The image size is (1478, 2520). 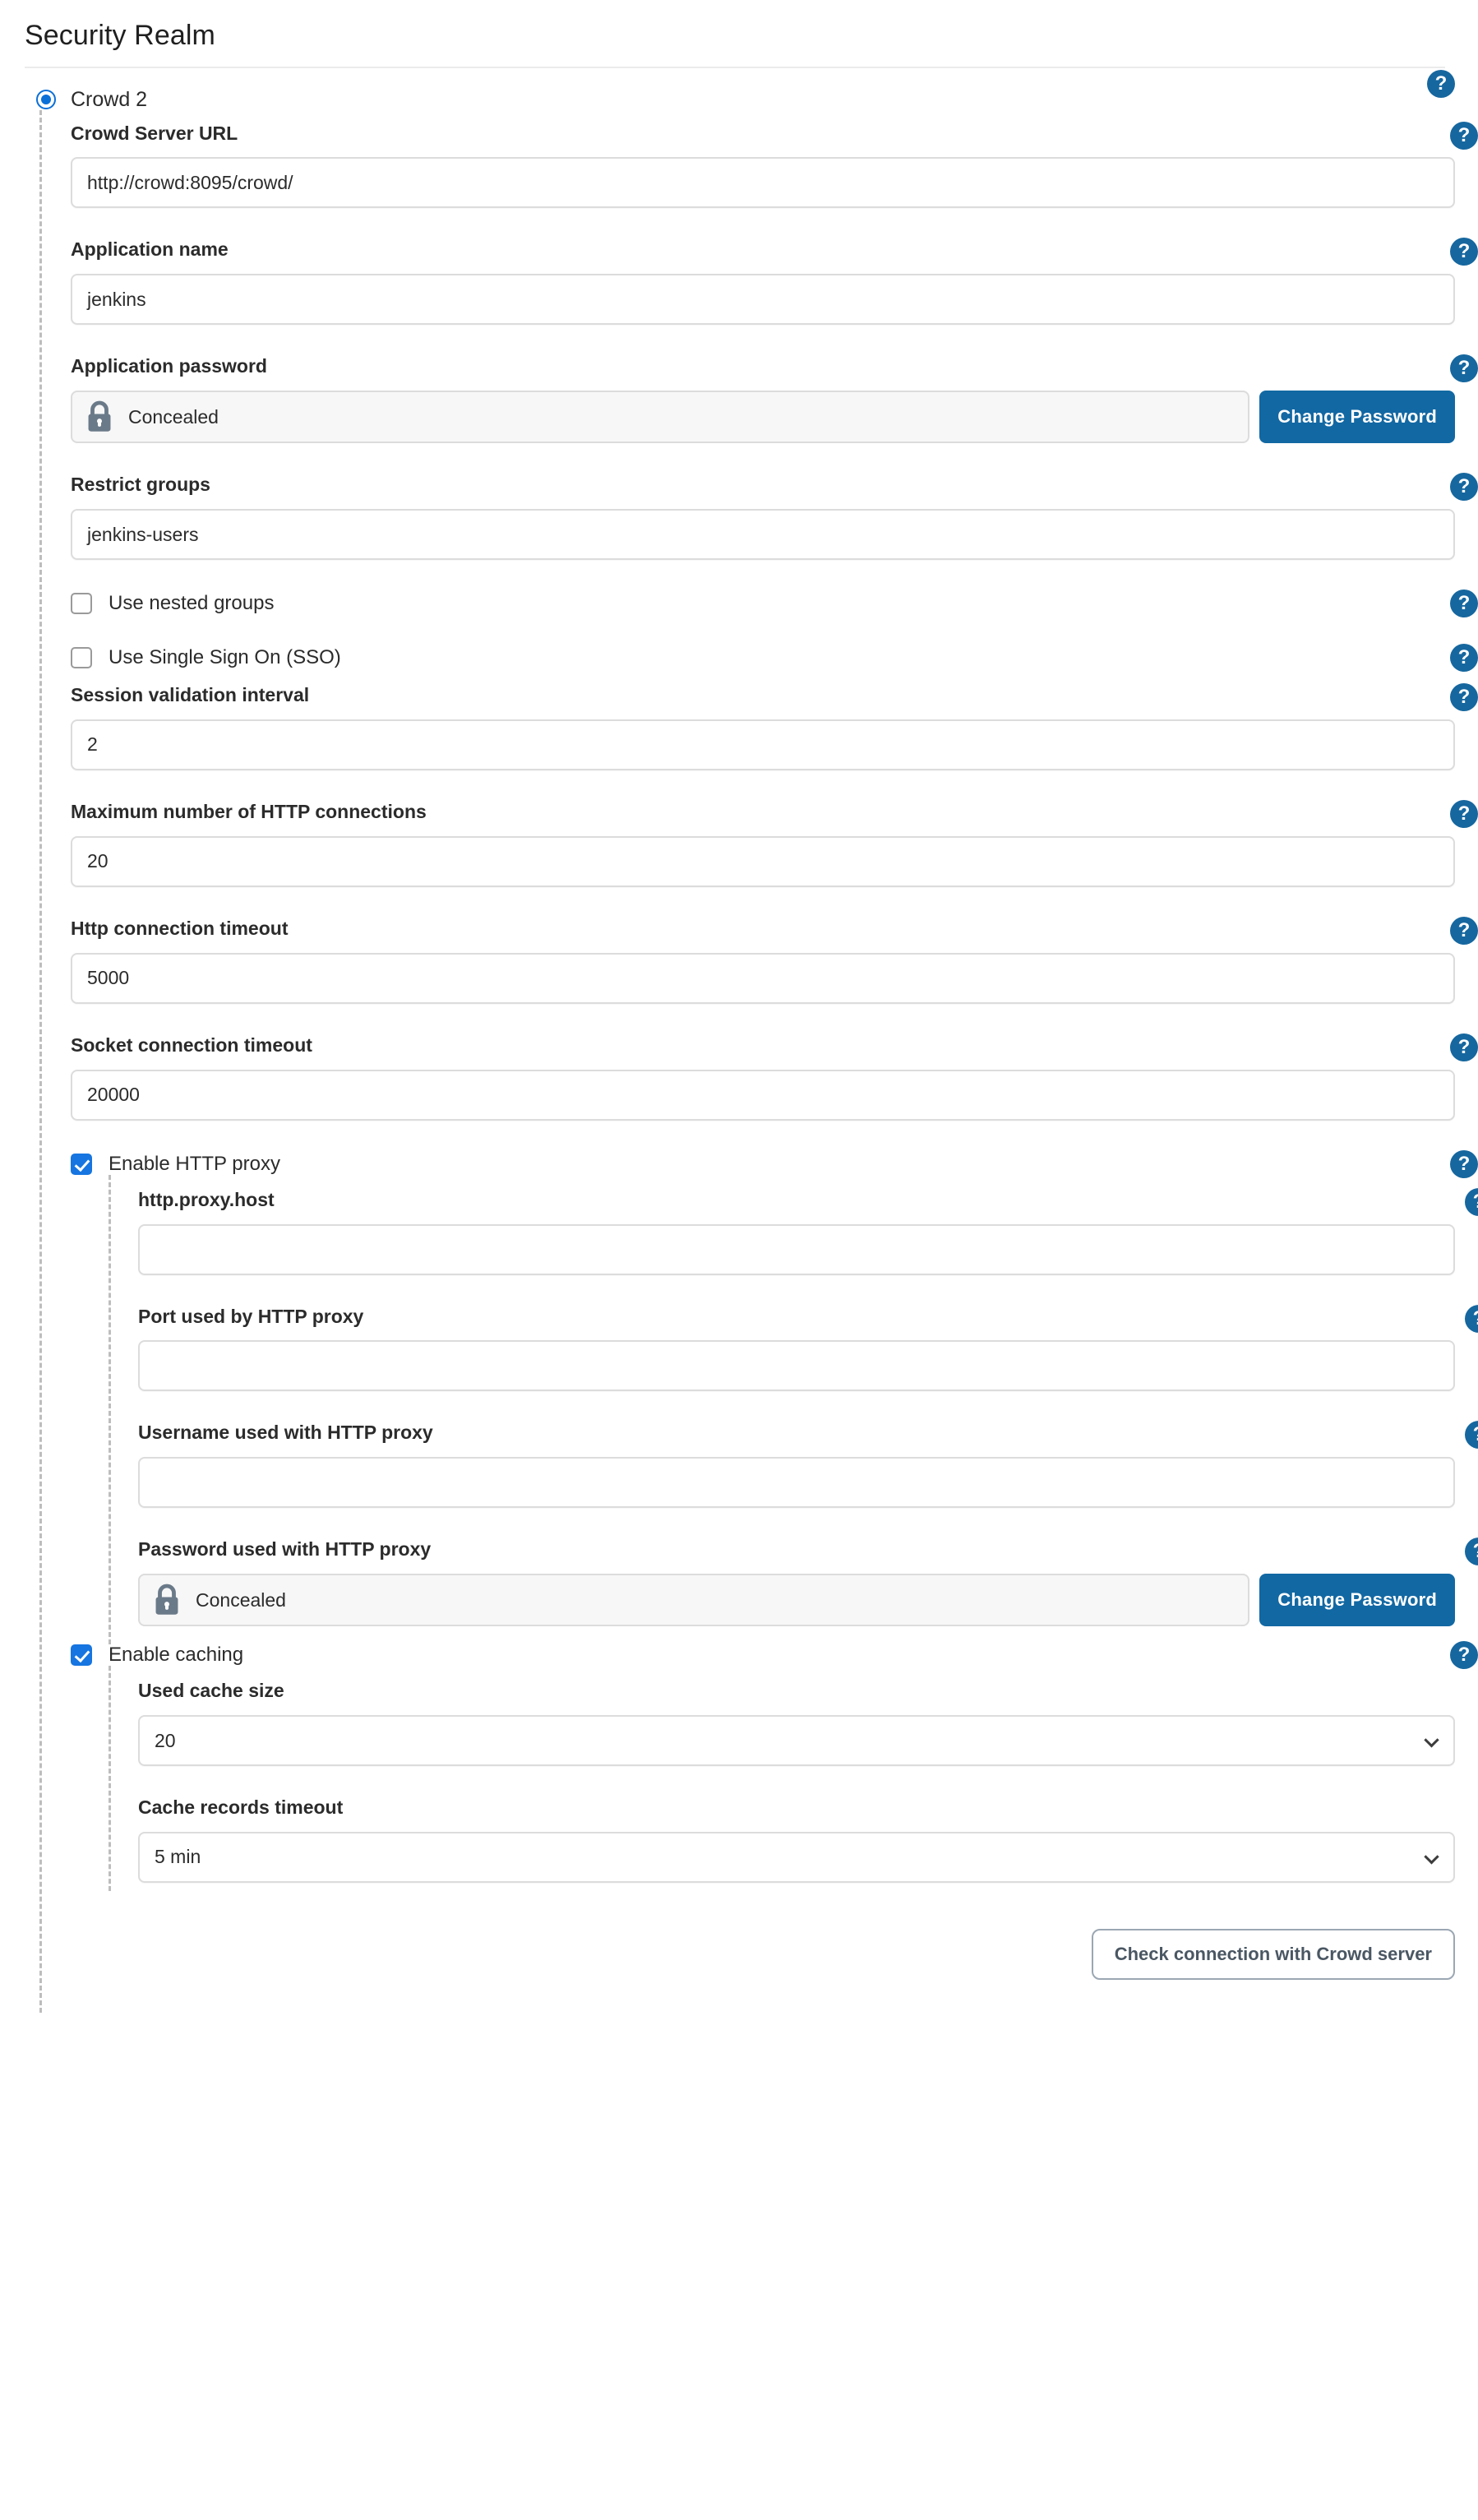 I want to click on checkbox-enable-http-proxy, so click(x=81, y=1164).